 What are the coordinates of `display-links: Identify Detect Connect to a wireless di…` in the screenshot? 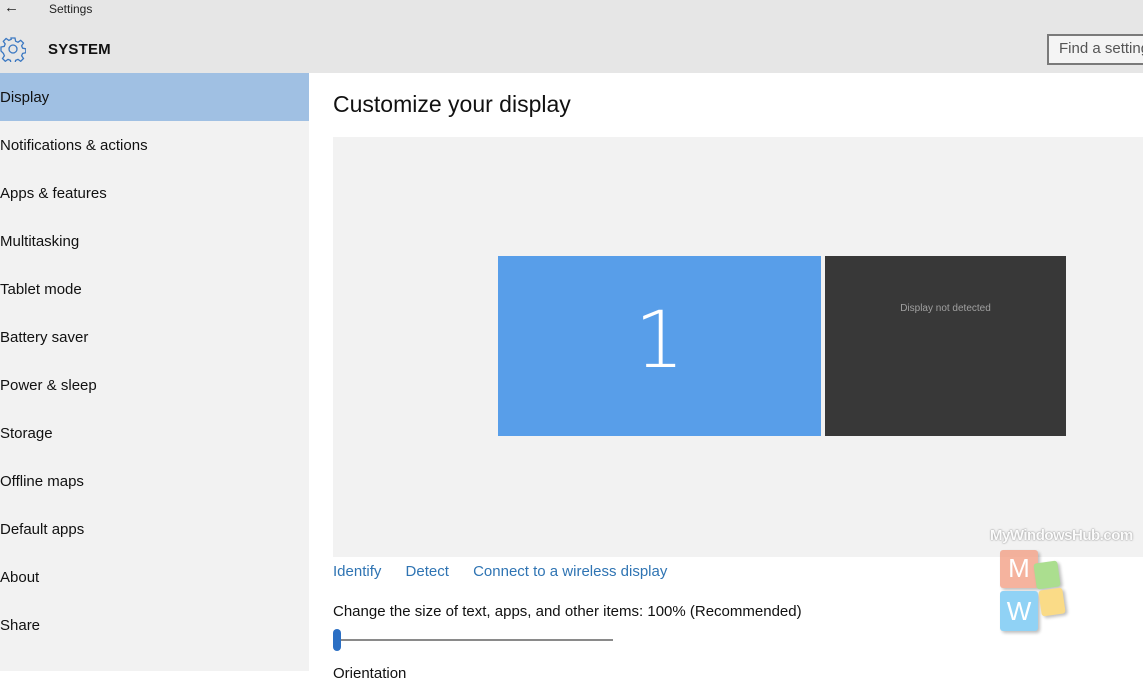 It's located at (510, 571).